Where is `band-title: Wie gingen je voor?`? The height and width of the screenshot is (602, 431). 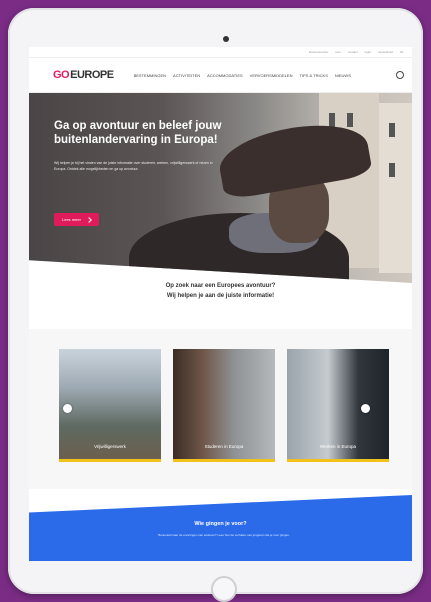
band-title: Wie gingen je voor? is located at coordinates (220, 524).